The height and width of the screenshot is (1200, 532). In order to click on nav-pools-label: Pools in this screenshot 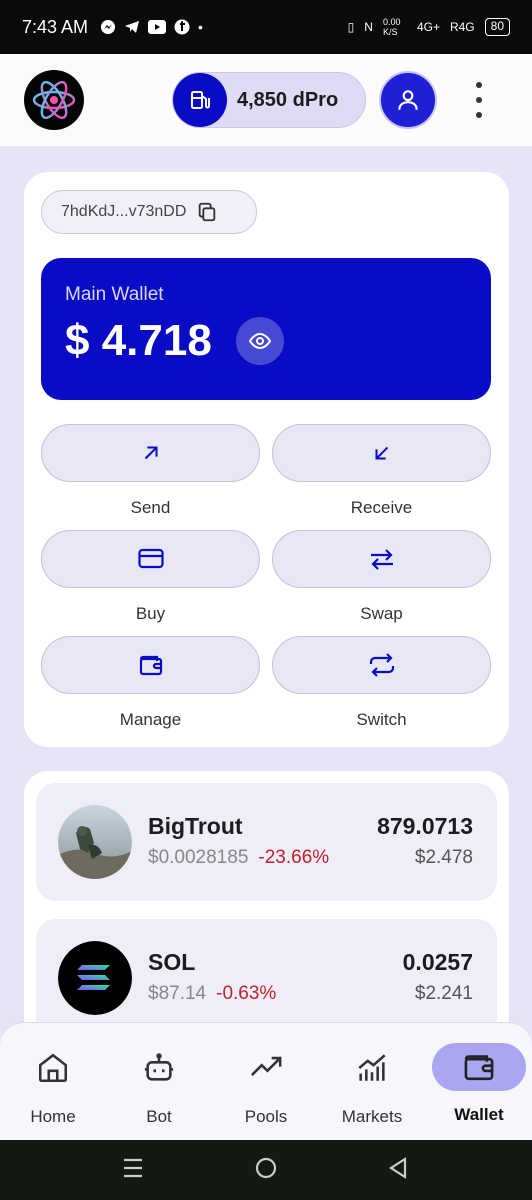, I will do `click(266, 1116)`.